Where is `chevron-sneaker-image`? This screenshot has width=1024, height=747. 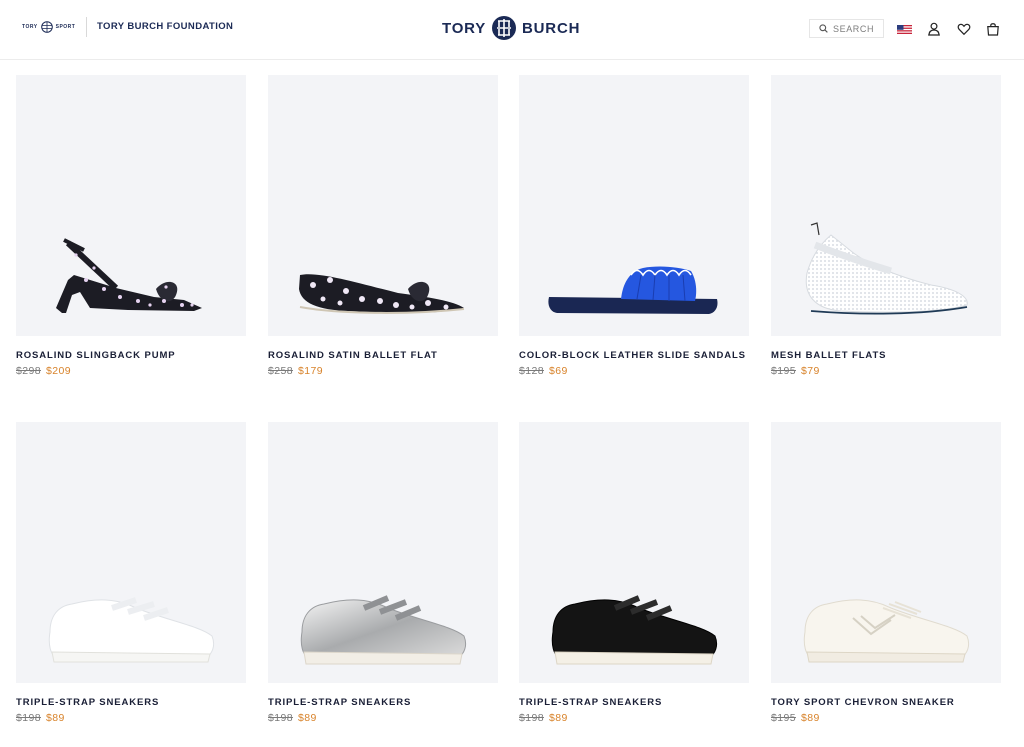
chevron-sneaker-image is located at coordinates (886, 631).